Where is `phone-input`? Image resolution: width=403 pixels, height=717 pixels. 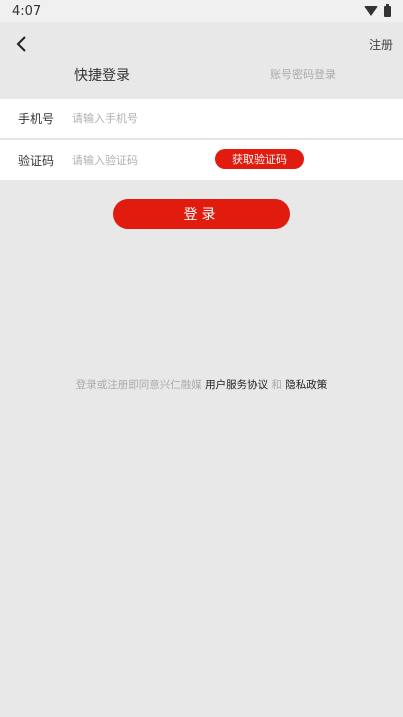 phone-input is located at coordinates (142, 118).